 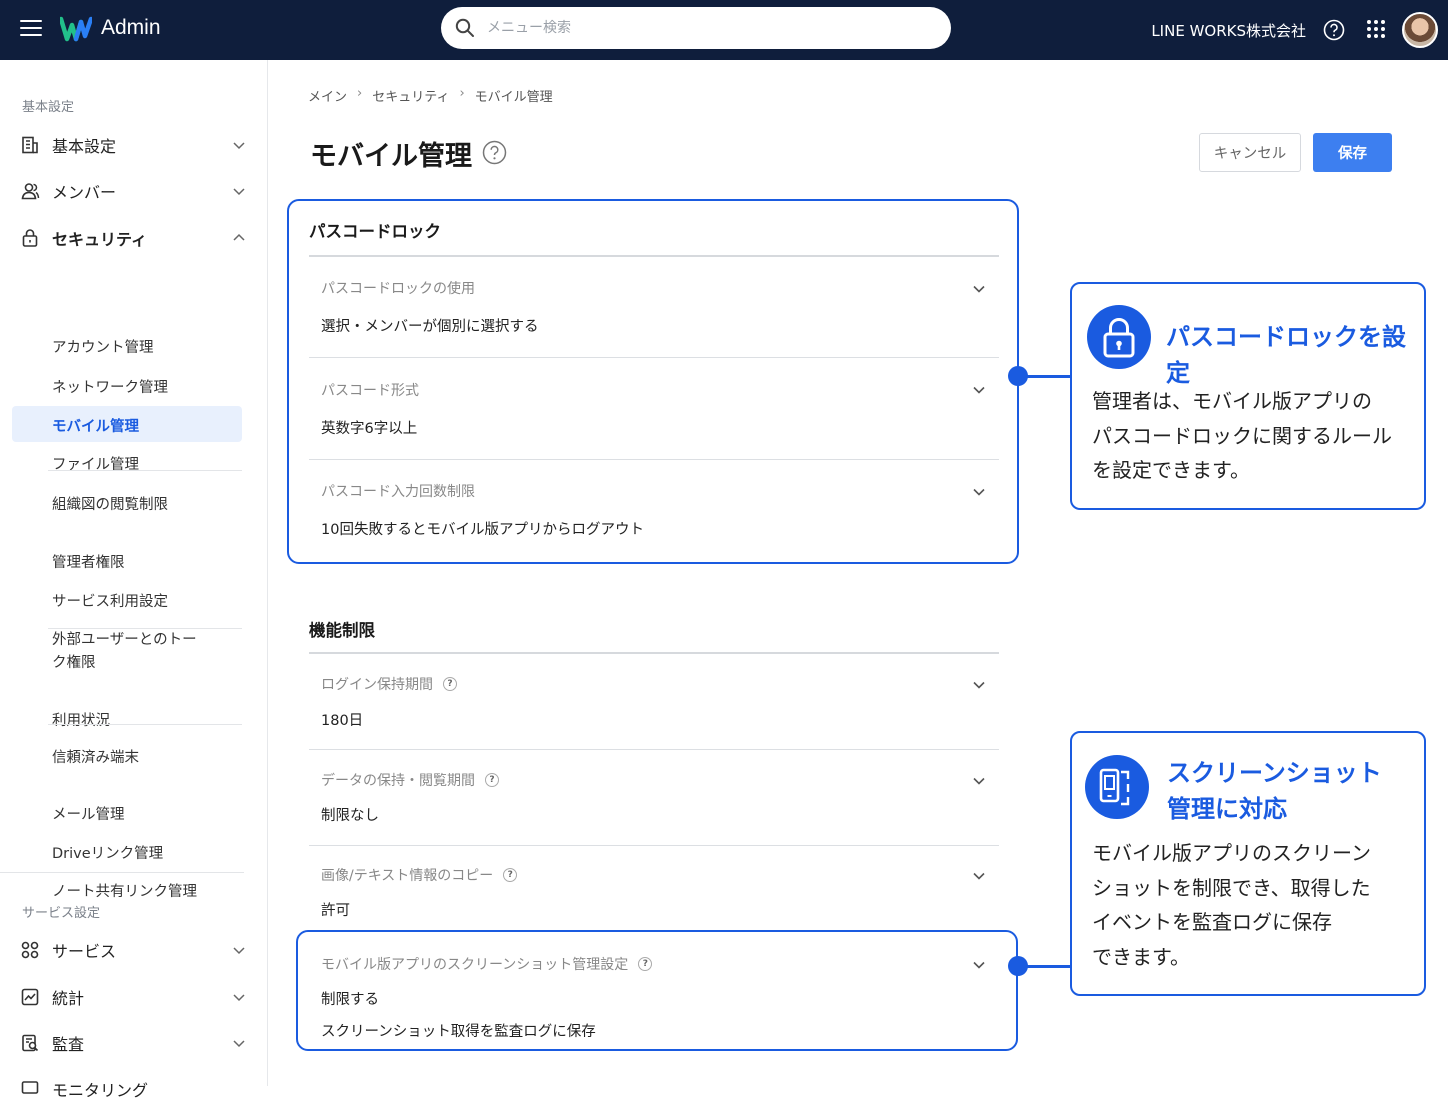 I want to click on sidebar-sub-usage: 利用状況, so click(x=81, y=719).